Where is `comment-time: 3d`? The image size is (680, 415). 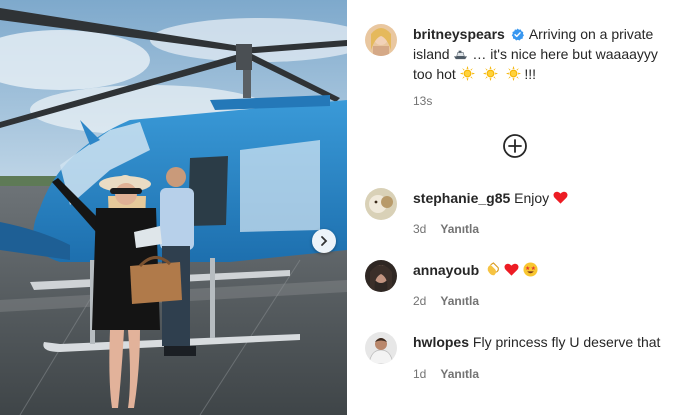
comment-time: 3d is located at coordinates (420, 229).